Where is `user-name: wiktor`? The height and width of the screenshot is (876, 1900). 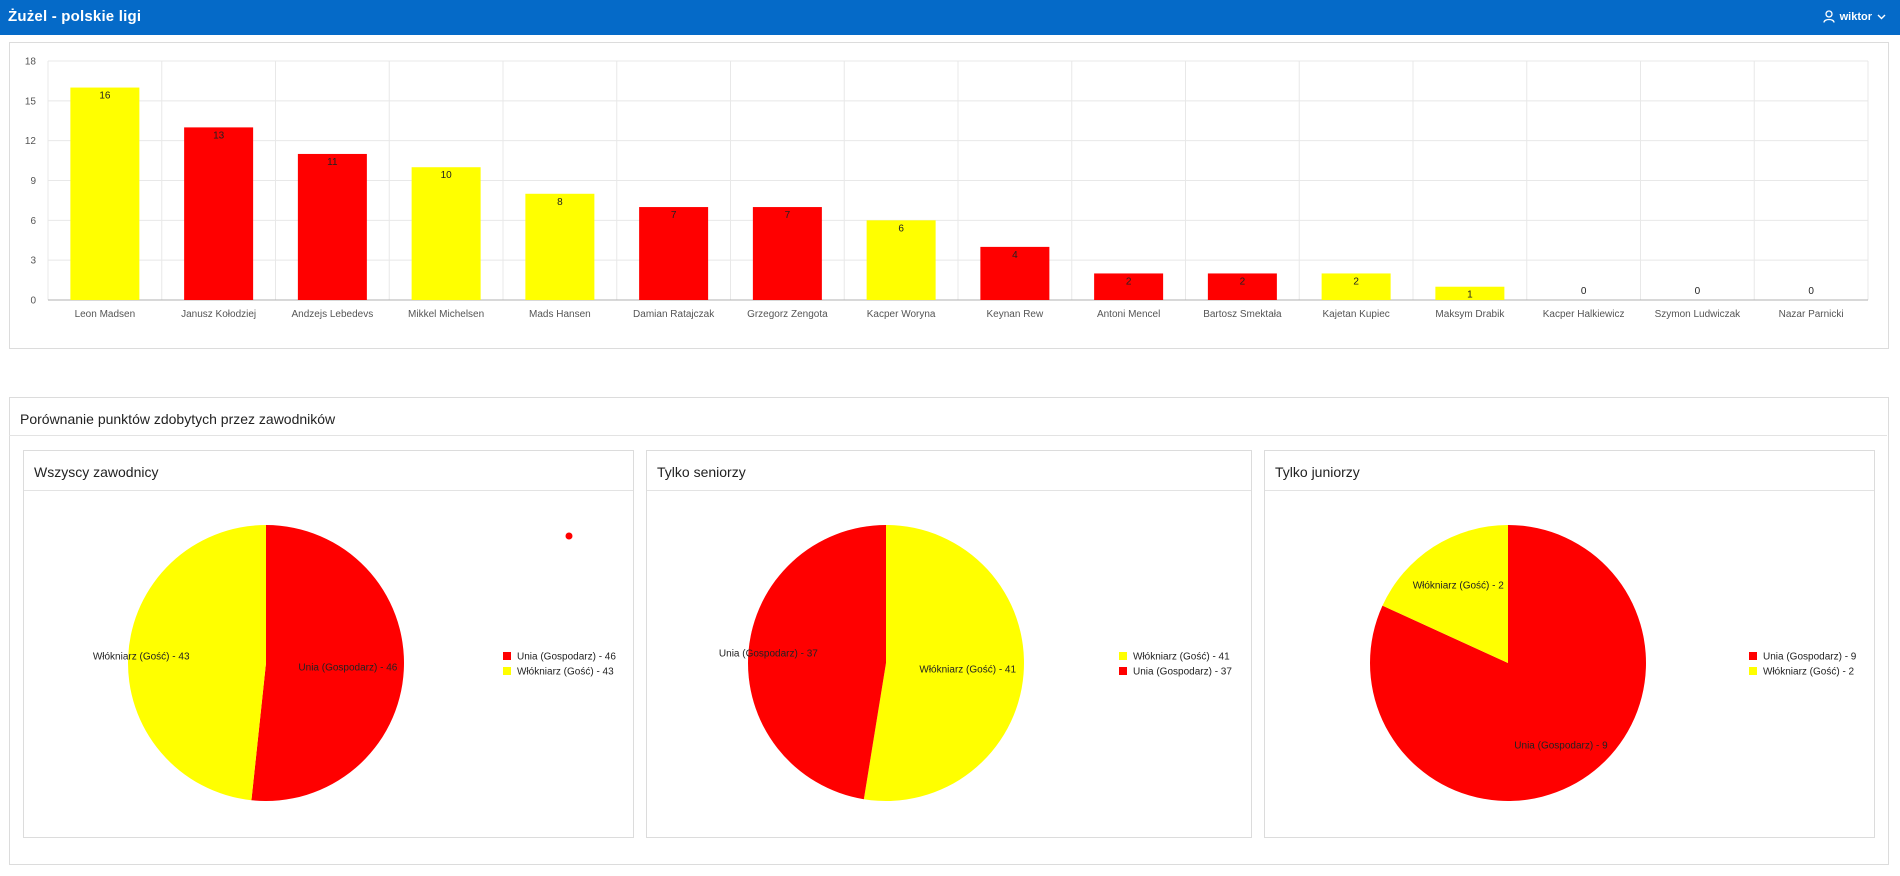 user-name: wiktor is located at coordinates (1855, 16).